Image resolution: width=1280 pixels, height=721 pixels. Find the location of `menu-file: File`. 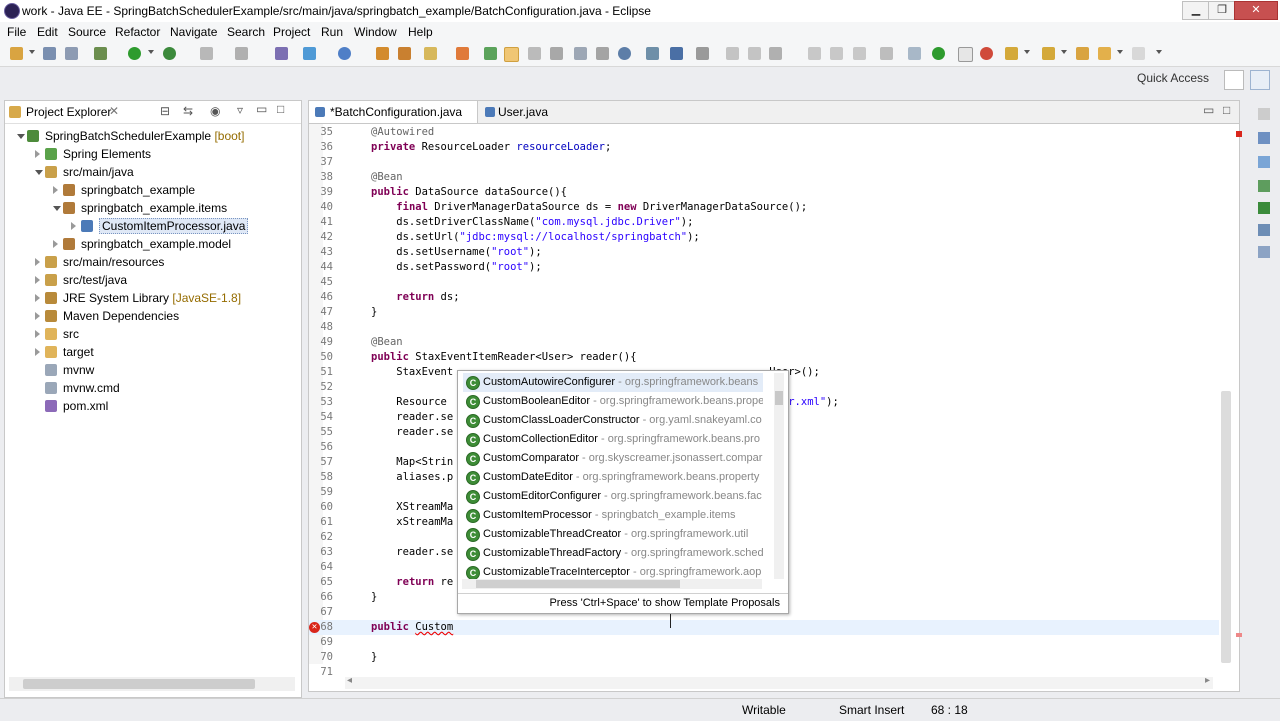

menu-file: File is located at coordinates (16, 32).